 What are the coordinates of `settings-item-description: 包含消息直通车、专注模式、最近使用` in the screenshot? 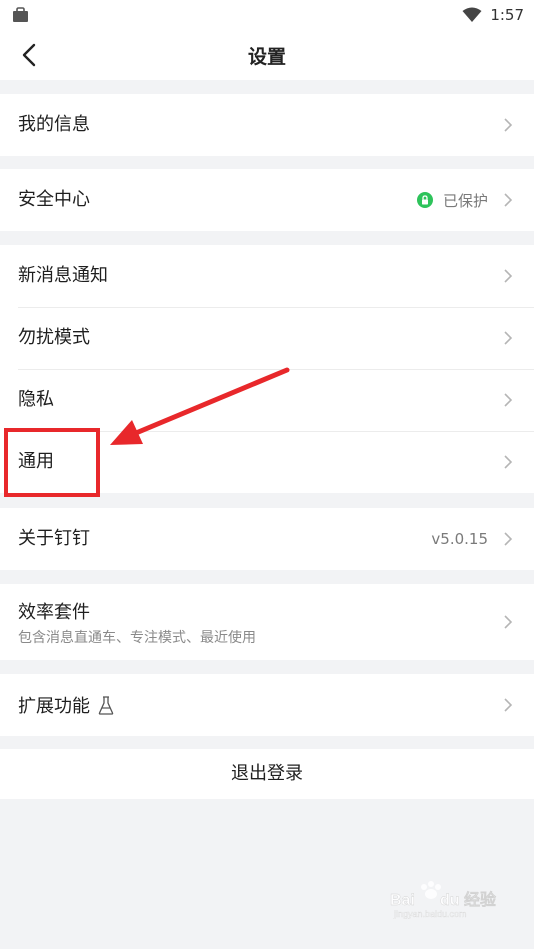 It's located at (137, 638).